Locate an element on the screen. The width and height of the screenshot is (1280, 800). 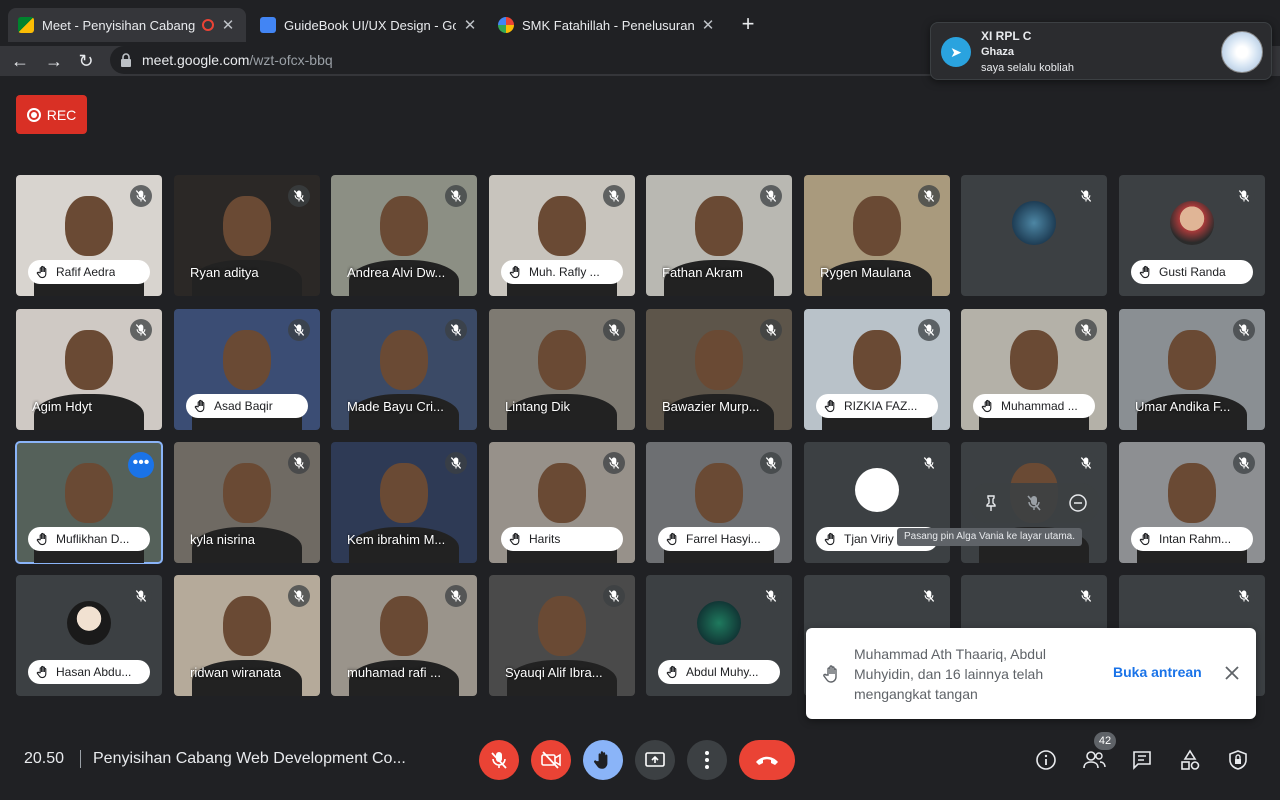
participant-tile: Asad Baqir is located at coordinates (247, 369).